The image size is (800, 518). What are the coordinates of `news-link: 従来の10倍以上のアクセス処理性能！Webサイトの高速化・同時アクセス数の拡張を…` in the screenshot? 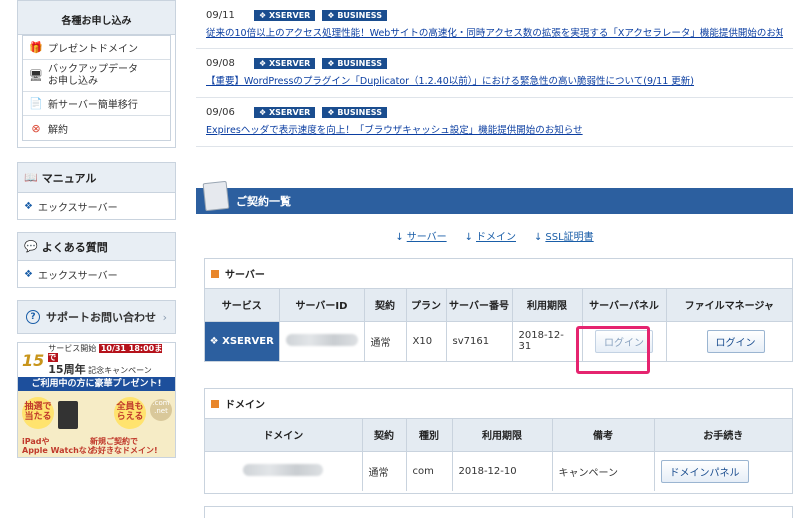 It's located at (494, 32).